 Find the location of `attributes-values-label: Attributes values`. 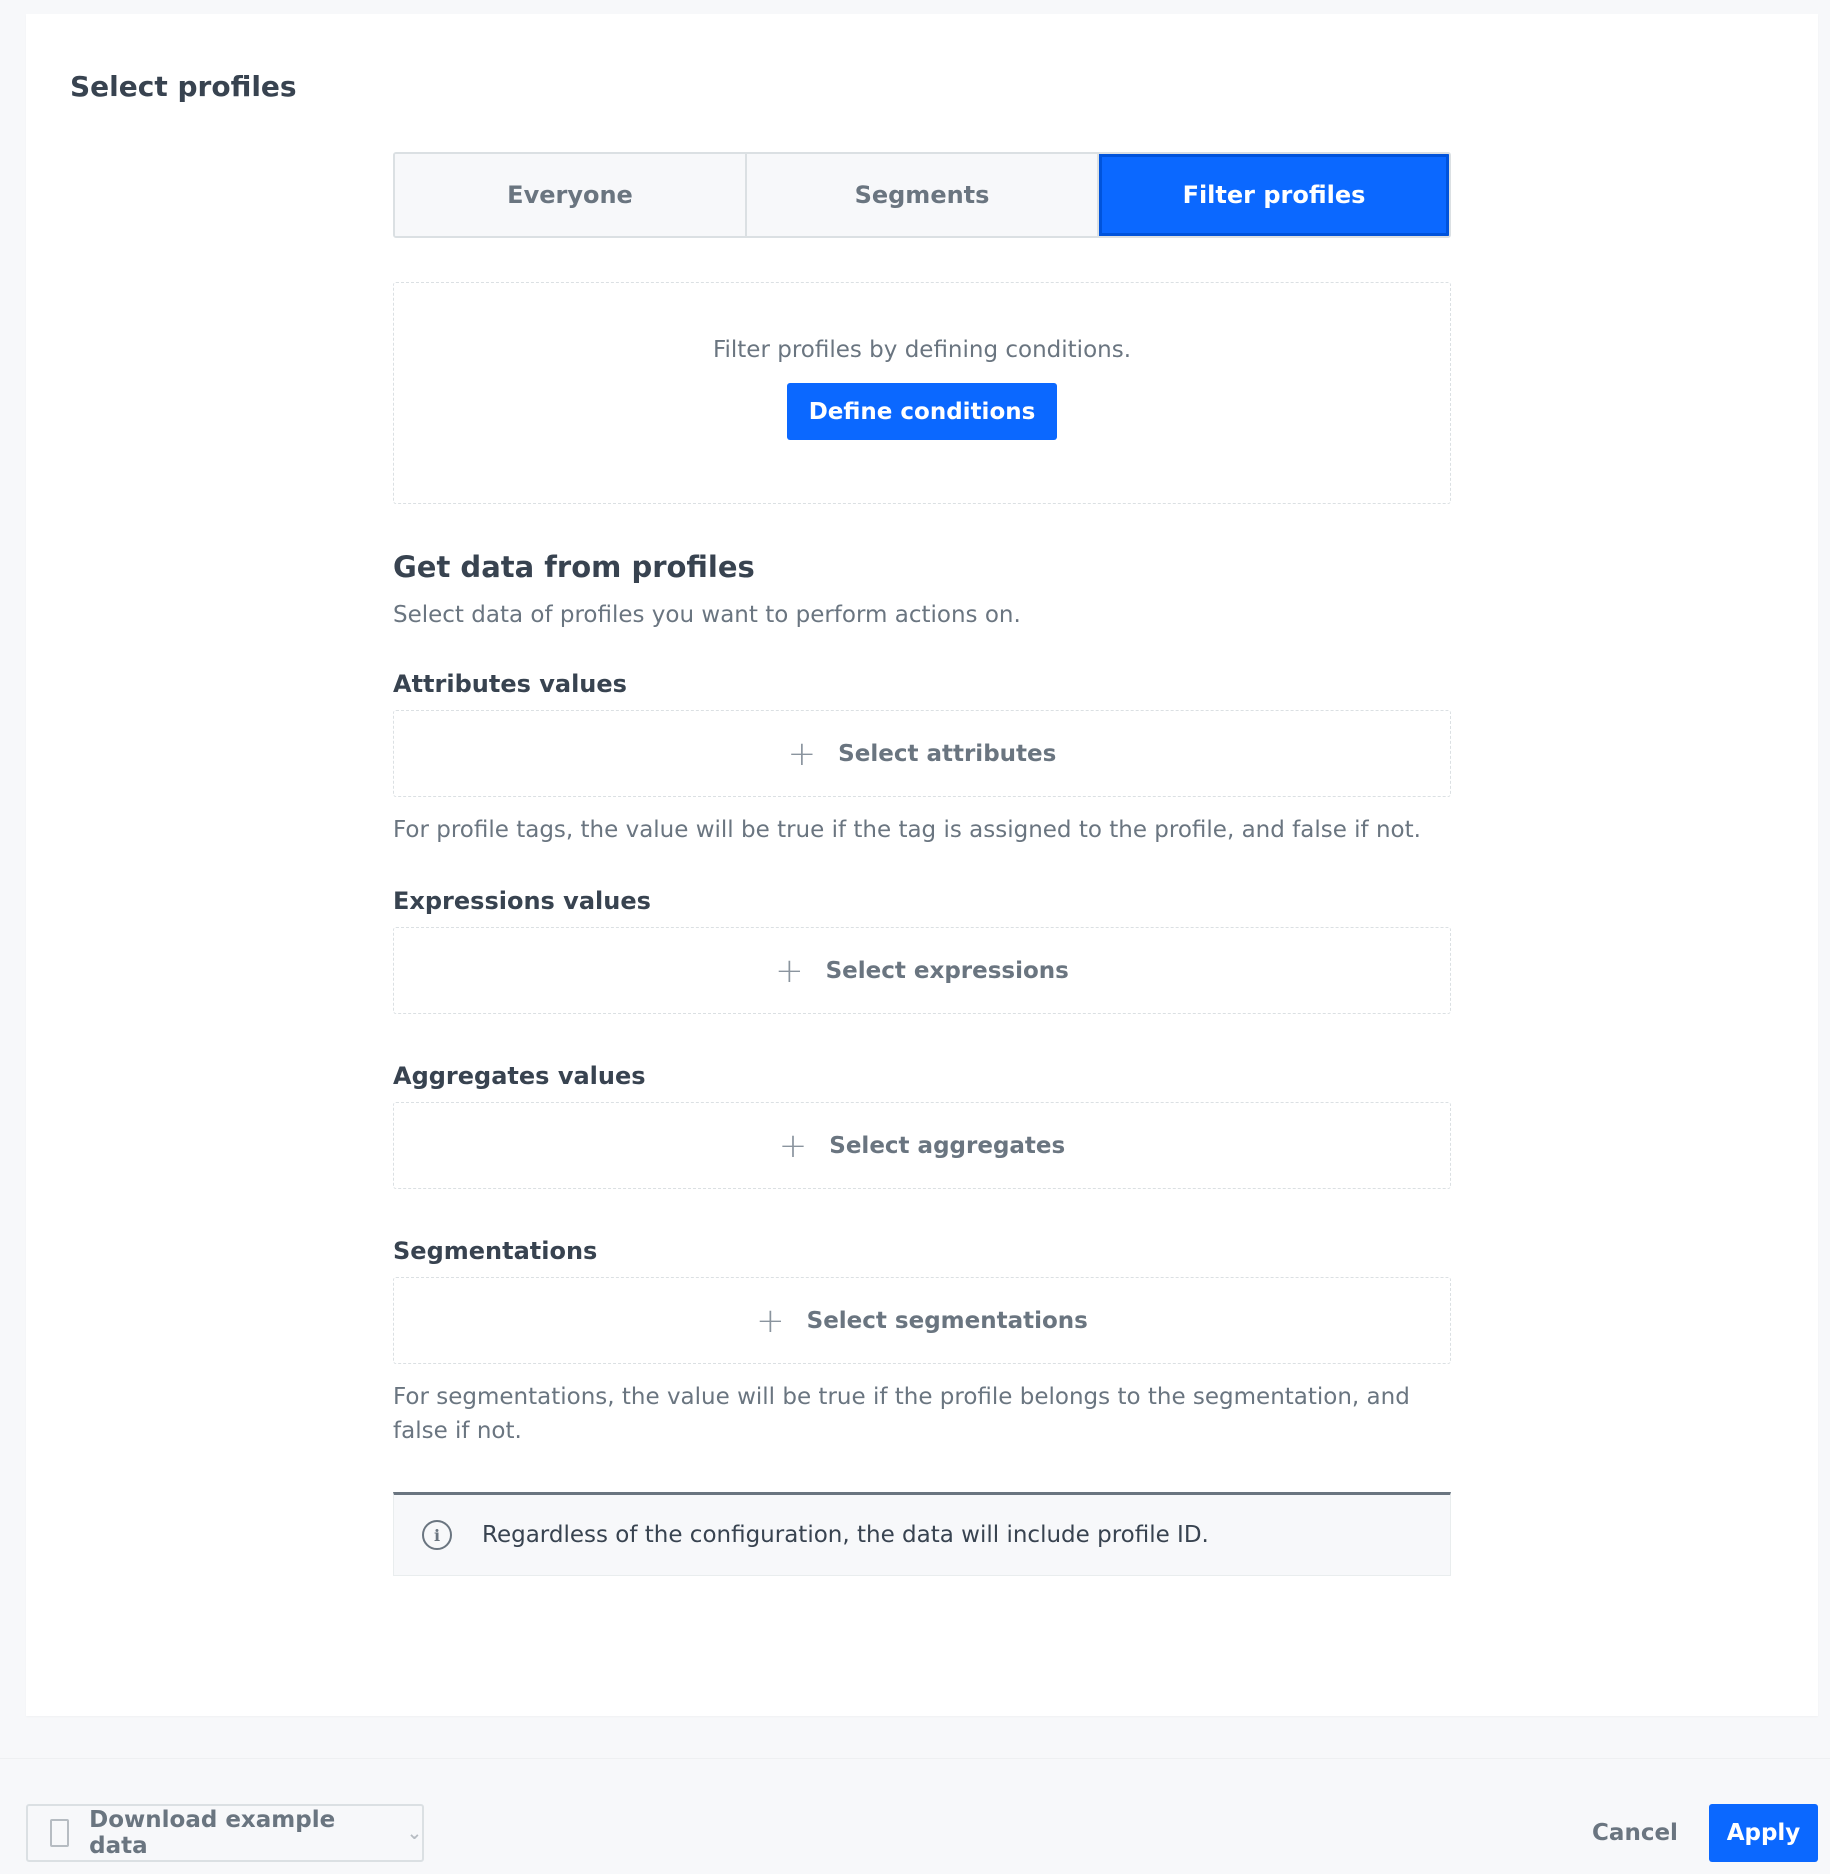

attributes-values-label: Attributes values is located at coordinates (510, 684).